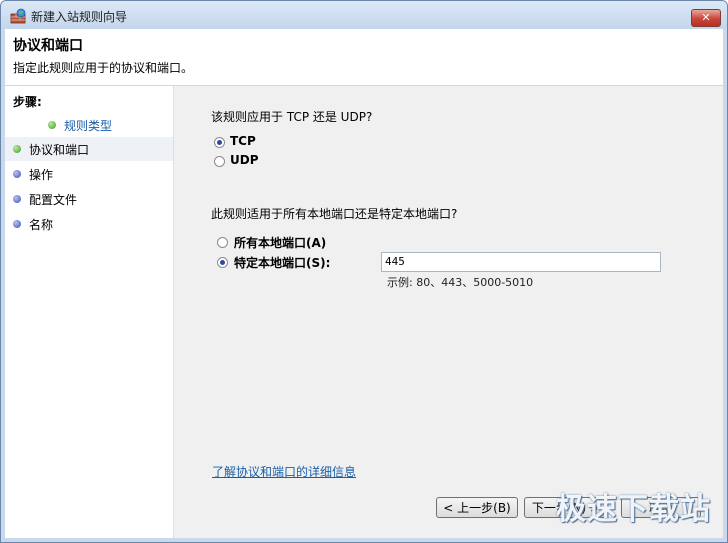 The height and width of the screenshot is (543, 728). Describe the element at coordinates (89, 224) in the screenshot. I see `sidebar-item-name: 名称` at that location.